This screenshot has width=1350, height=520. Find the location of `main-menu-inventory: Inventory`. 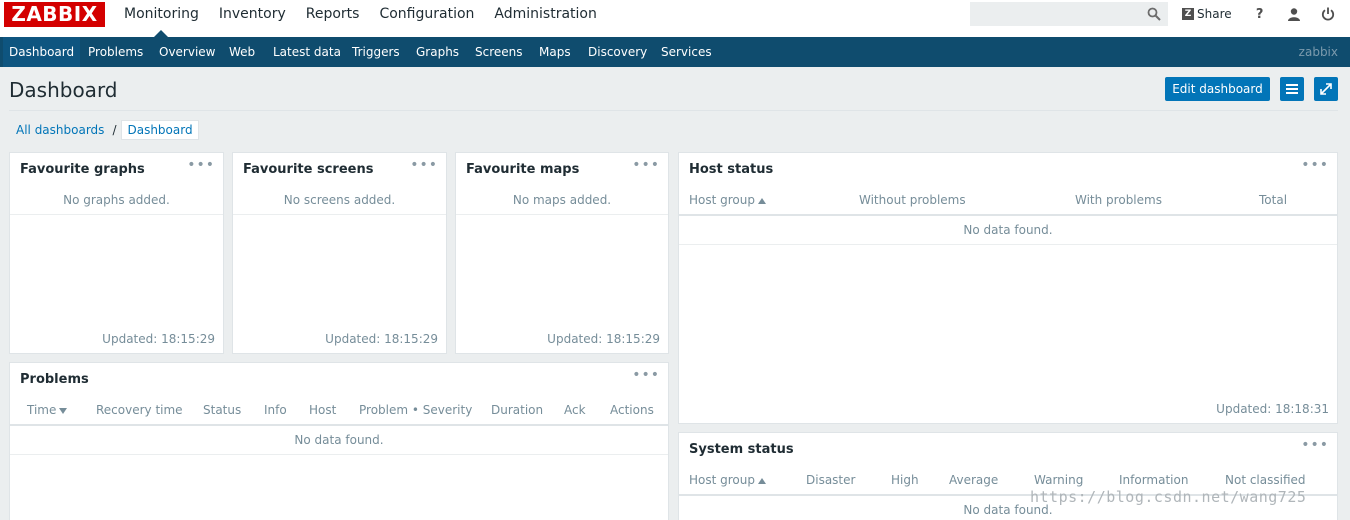

main-menu-inventory: Inventory is located at coordinates (252, 18).